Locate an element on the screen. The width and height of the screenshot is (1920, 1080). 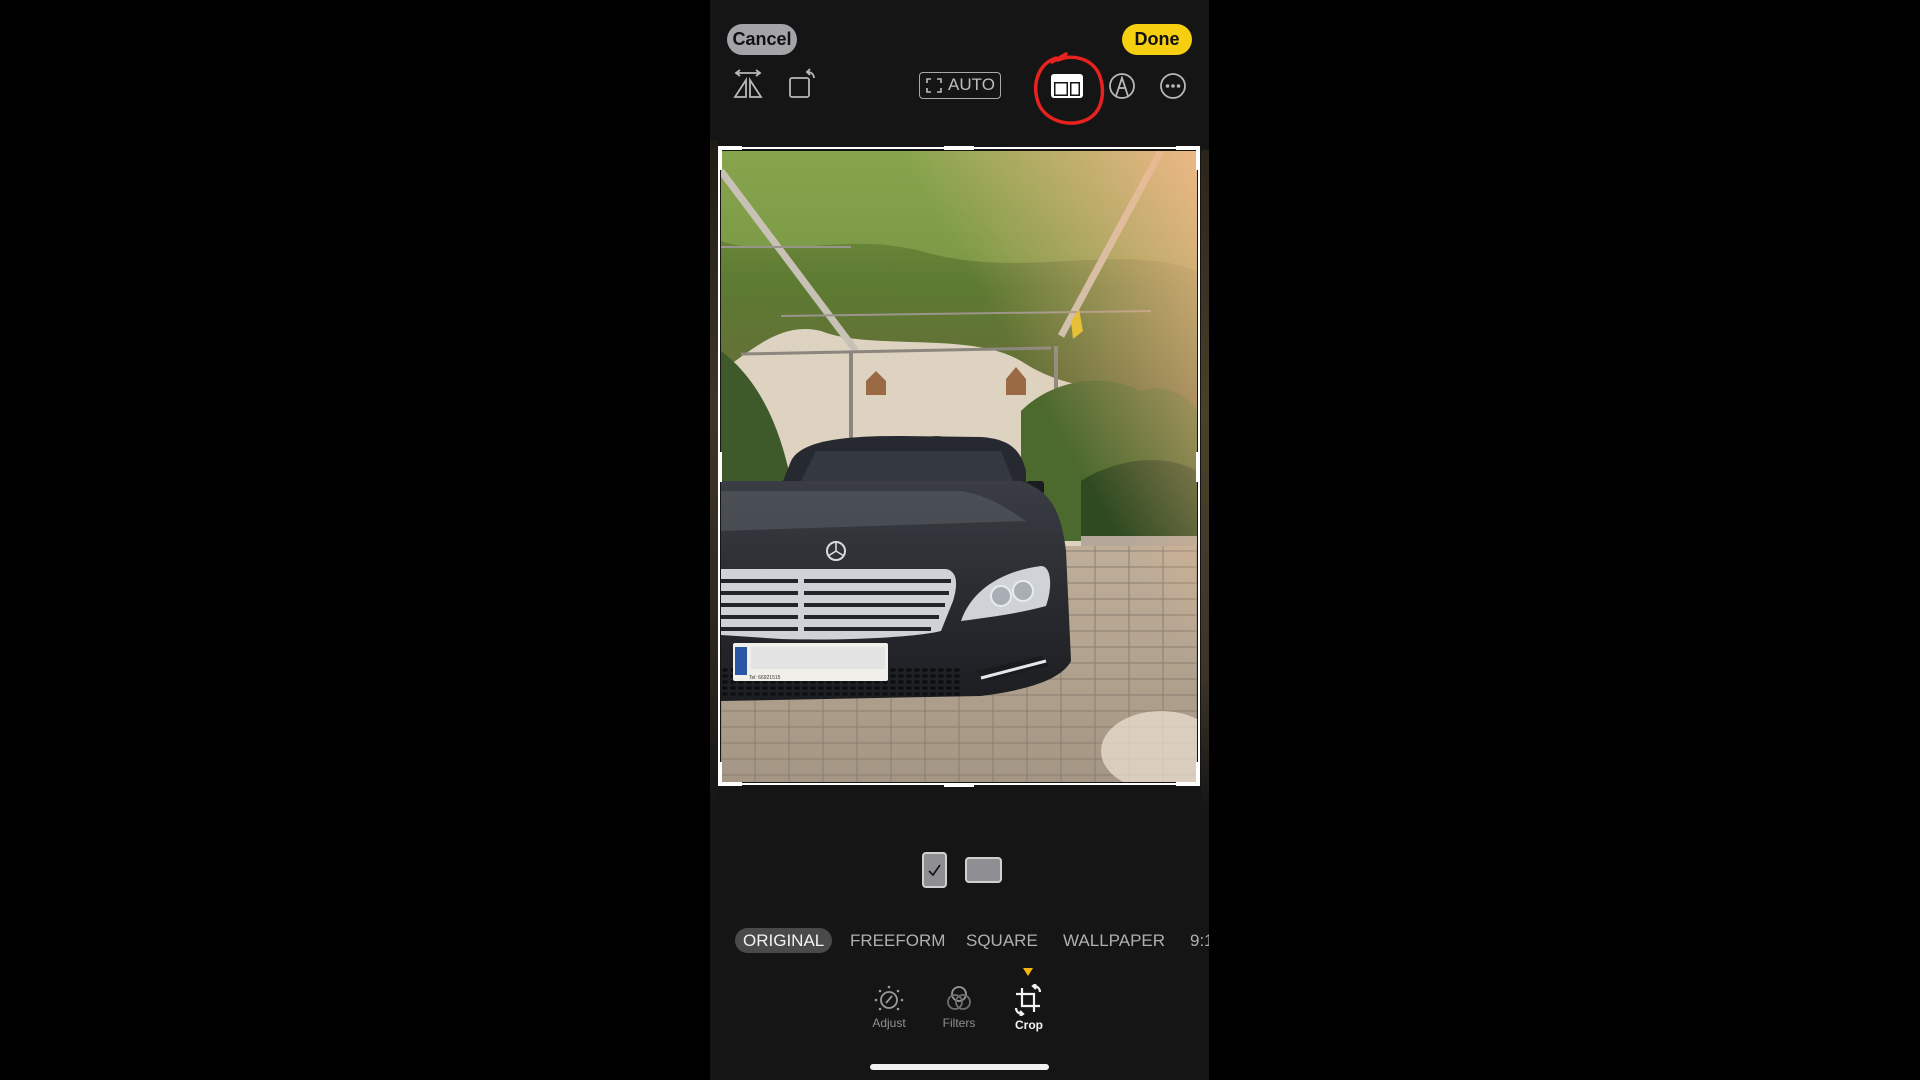
crop-handle-bottom-right is located at coordinates (1188, 774).